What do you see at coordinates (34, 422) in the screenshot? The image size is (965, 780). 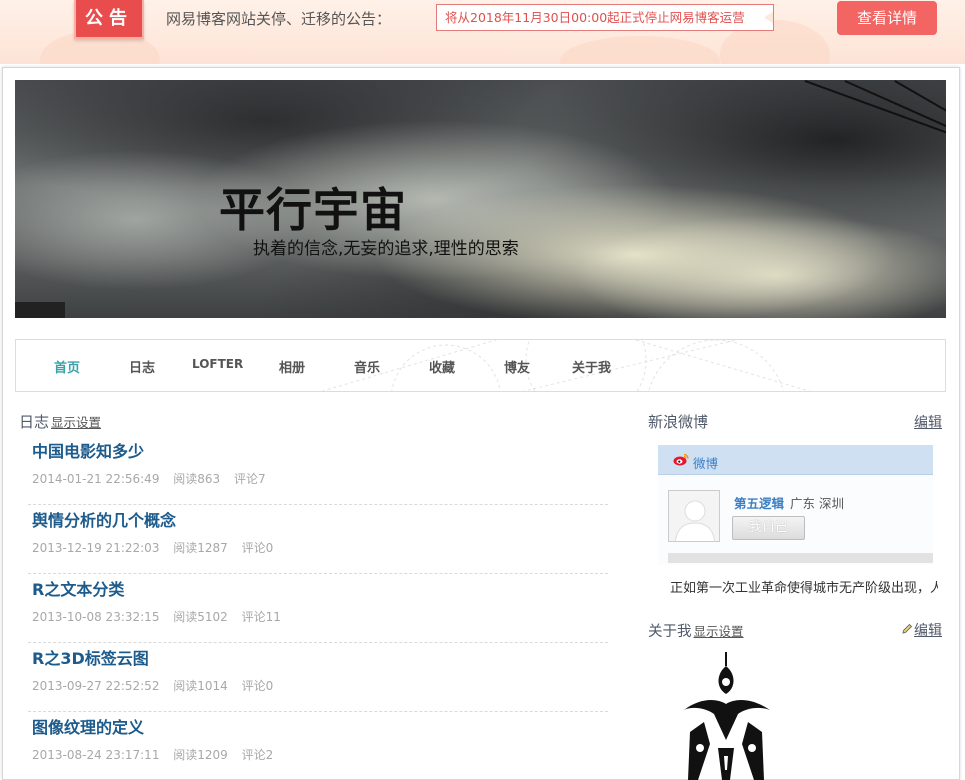 I see `blog-heading: 日志` at bounding box center [34, 422].